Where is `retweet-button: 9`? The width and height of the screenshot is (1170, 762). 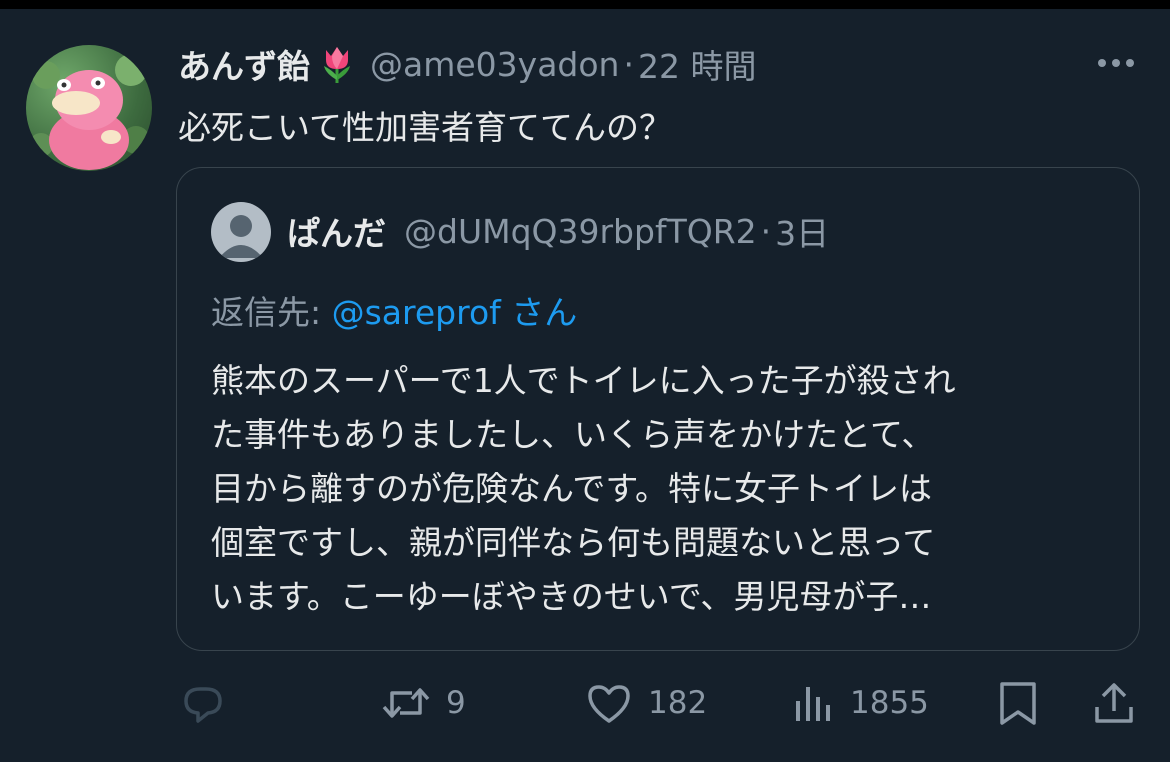 retweet-button: 9 is located at coordinates (423, 703).